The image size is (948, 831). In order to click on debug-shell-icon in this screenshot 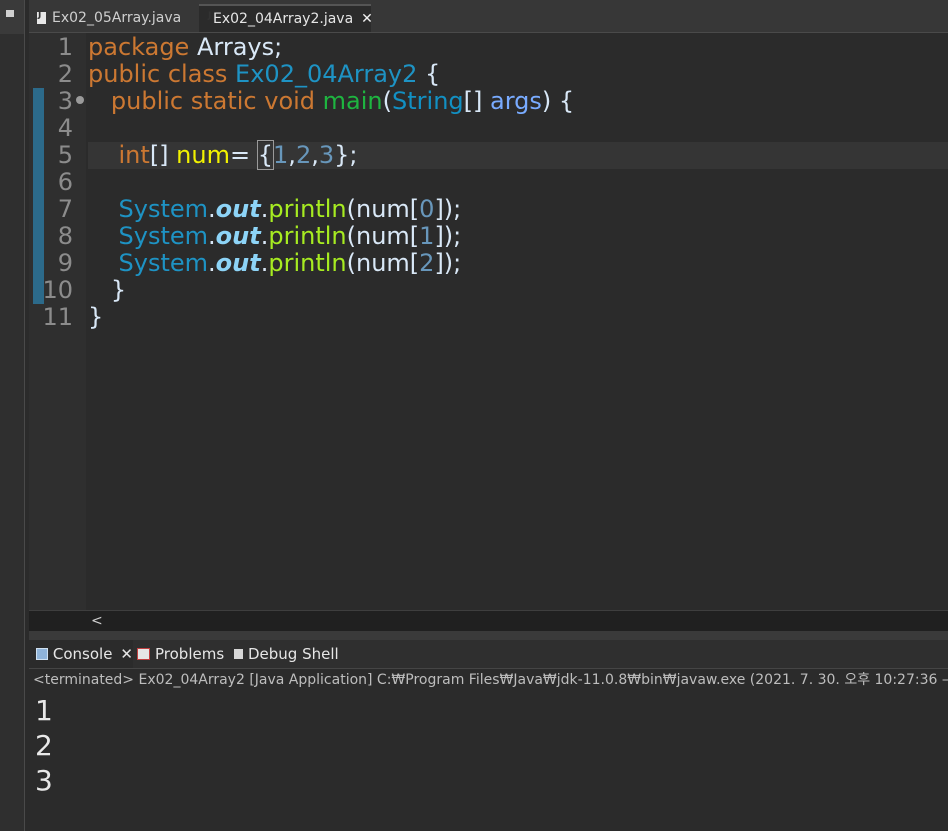, I will do `click(238, 654)`.